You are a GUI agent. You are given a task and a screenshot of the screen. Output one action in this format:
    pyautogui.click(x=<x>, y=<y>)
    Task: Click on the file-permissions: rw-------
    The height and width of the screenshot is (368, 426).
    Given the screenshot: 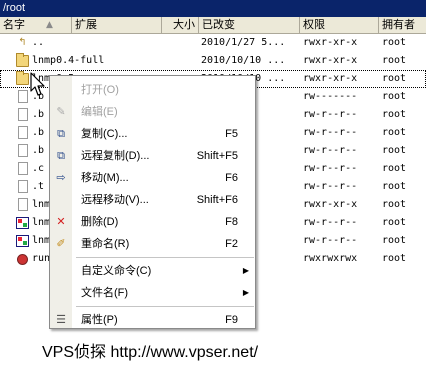 What is the action you would take?
    pyautogui.click(x=330, y=96)
    